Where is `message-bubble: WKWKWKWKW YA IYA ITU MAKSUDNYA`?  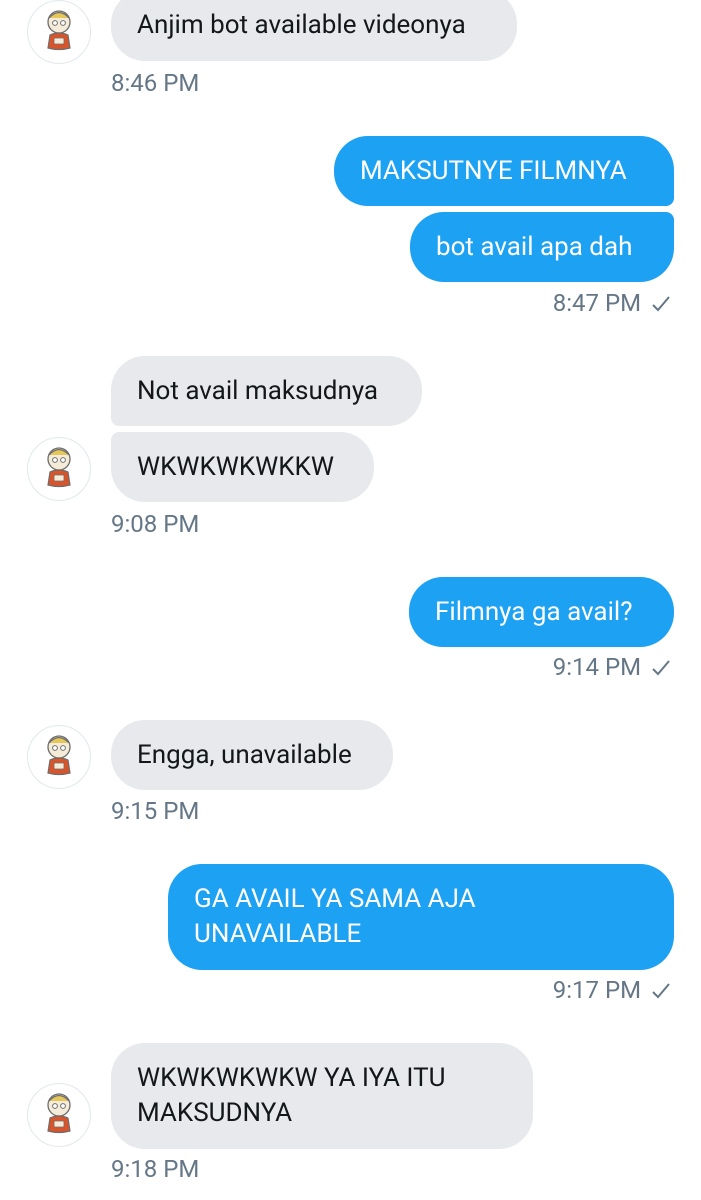 message-bubble: WKWKWKWKW YA IYA ITU MAKSUDNYA is located at coordinates (322, 1096).